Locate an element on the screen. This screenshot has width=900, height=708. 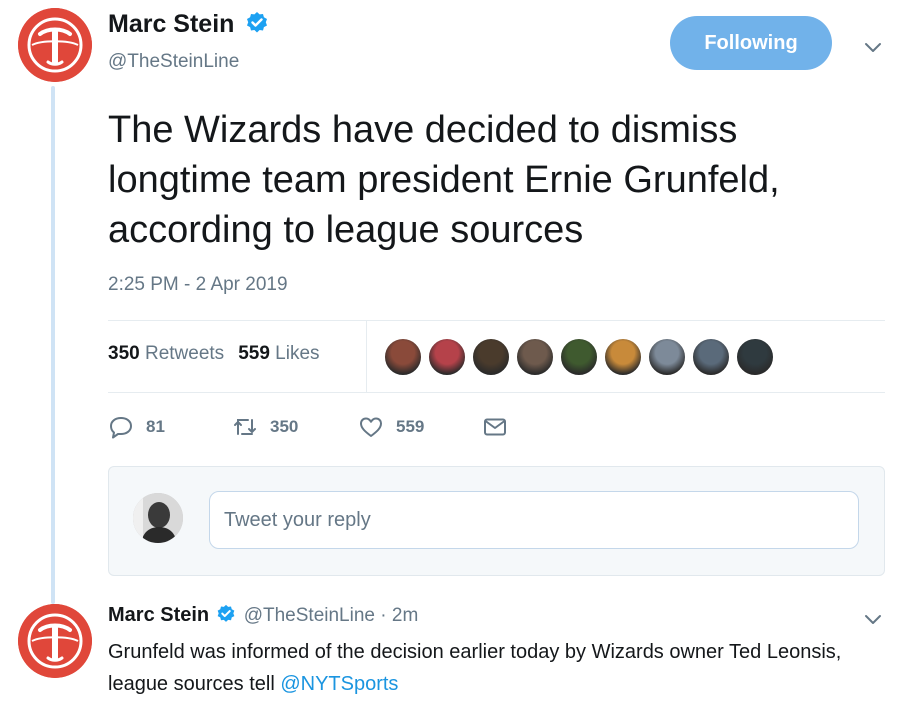
likes-stat: 559 Likes is located at coordinates (278, 353).